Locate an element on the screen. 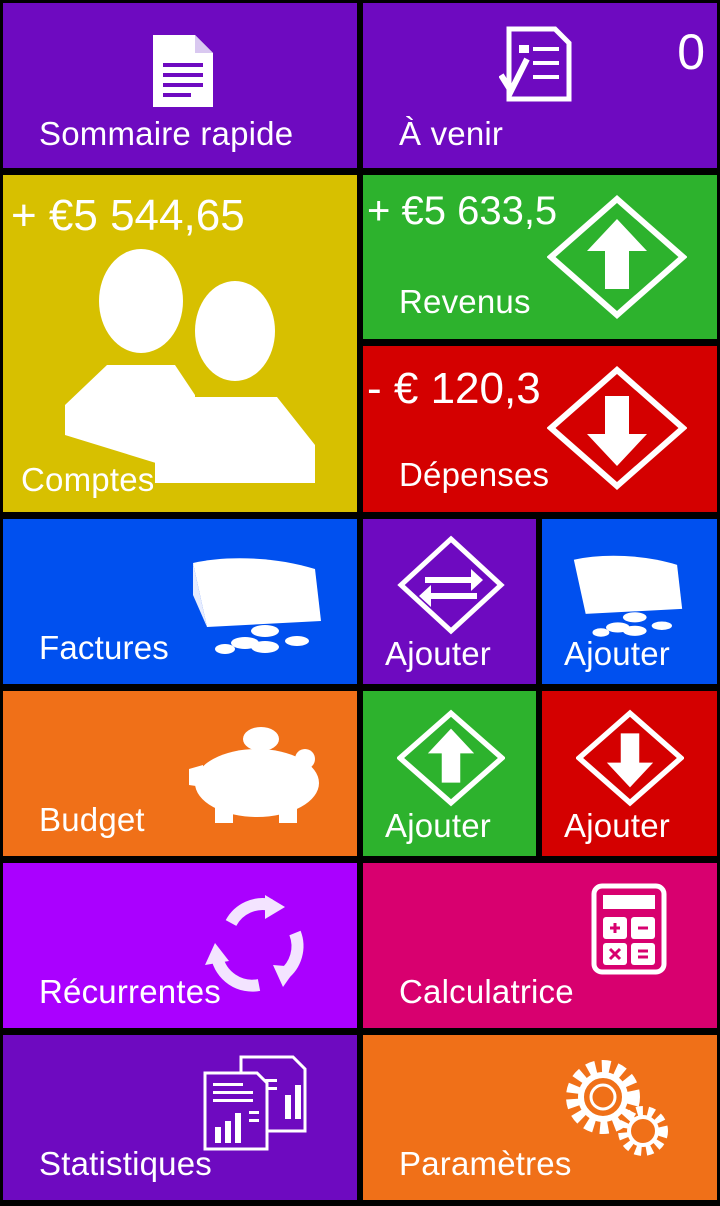  tile-label: Statistiques is located at coordinates (125, 1163).